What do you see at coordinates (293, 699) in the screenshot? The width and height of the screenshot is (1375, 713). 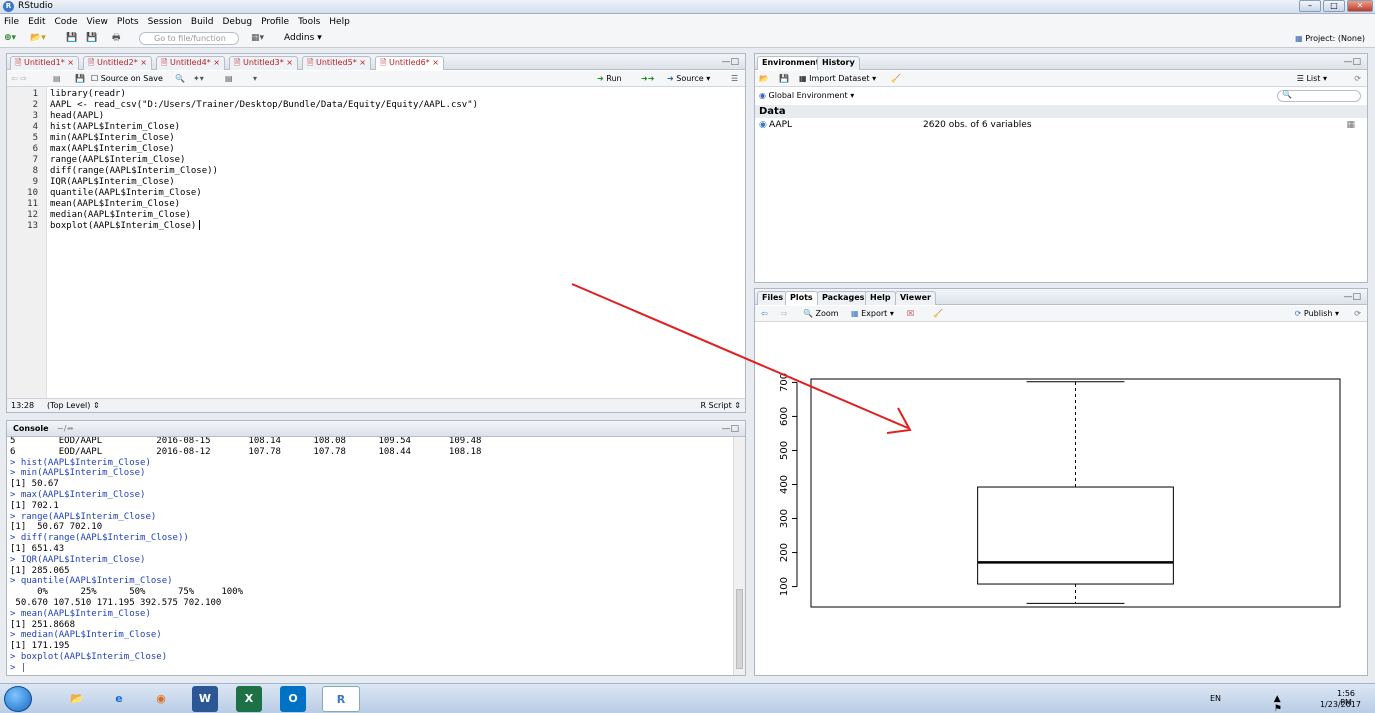 I see `outlook-icon: O` at bounding box center [293, 699].